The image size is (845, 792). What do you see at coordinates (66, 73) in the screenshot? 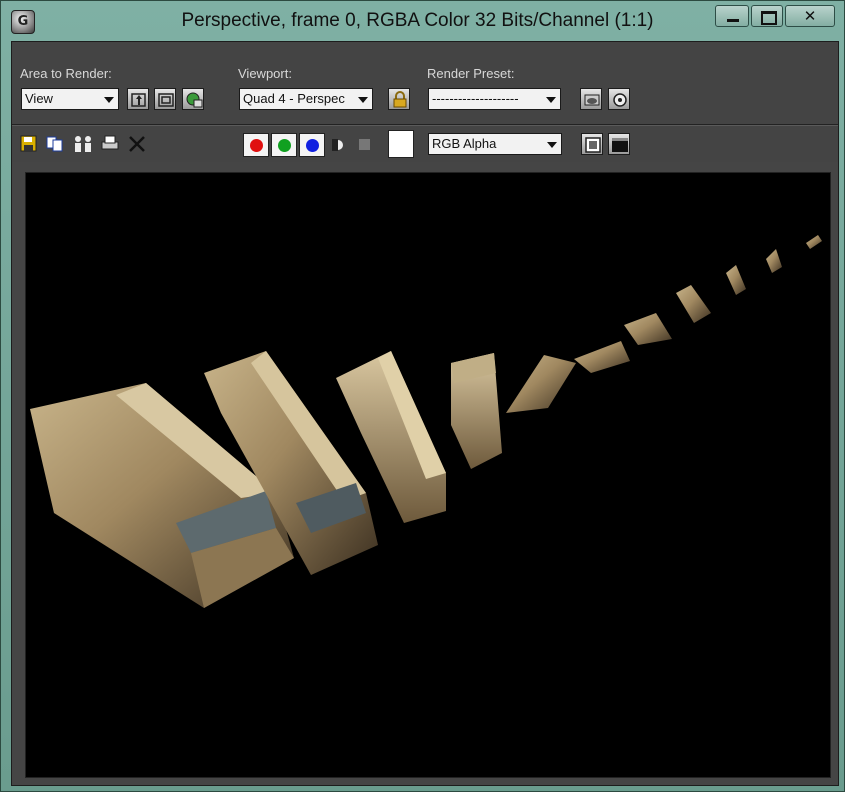
I see `area-to-render-label: Area to Render:` at bounding box center [66, 73].